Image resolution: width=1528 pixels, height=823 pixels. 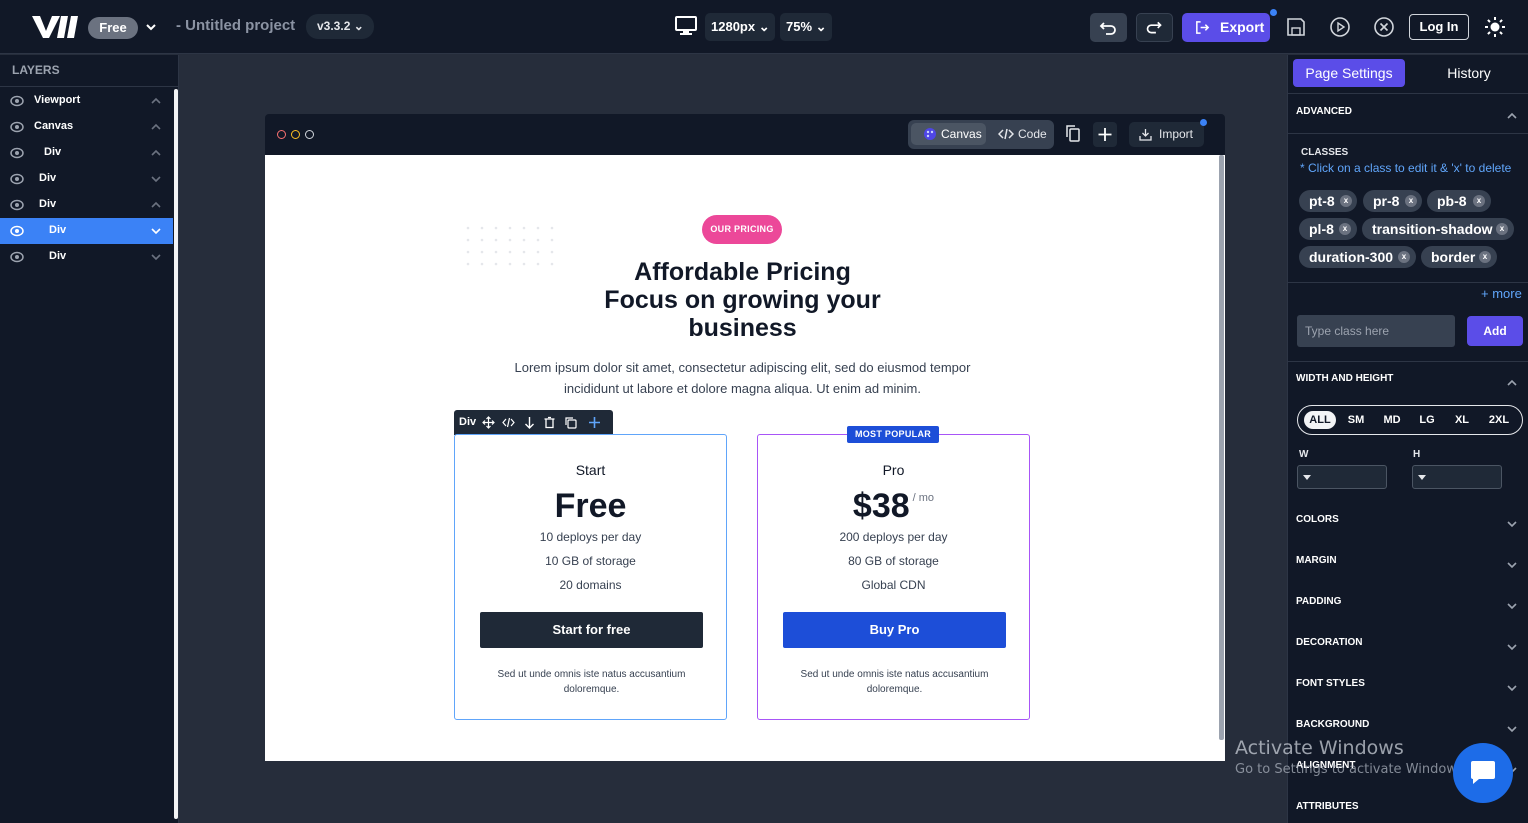 What do you see at coordinates (1317, 519) in the screenshot?
I see `section-colors: COLORS` at bounding box center [1317, 519].